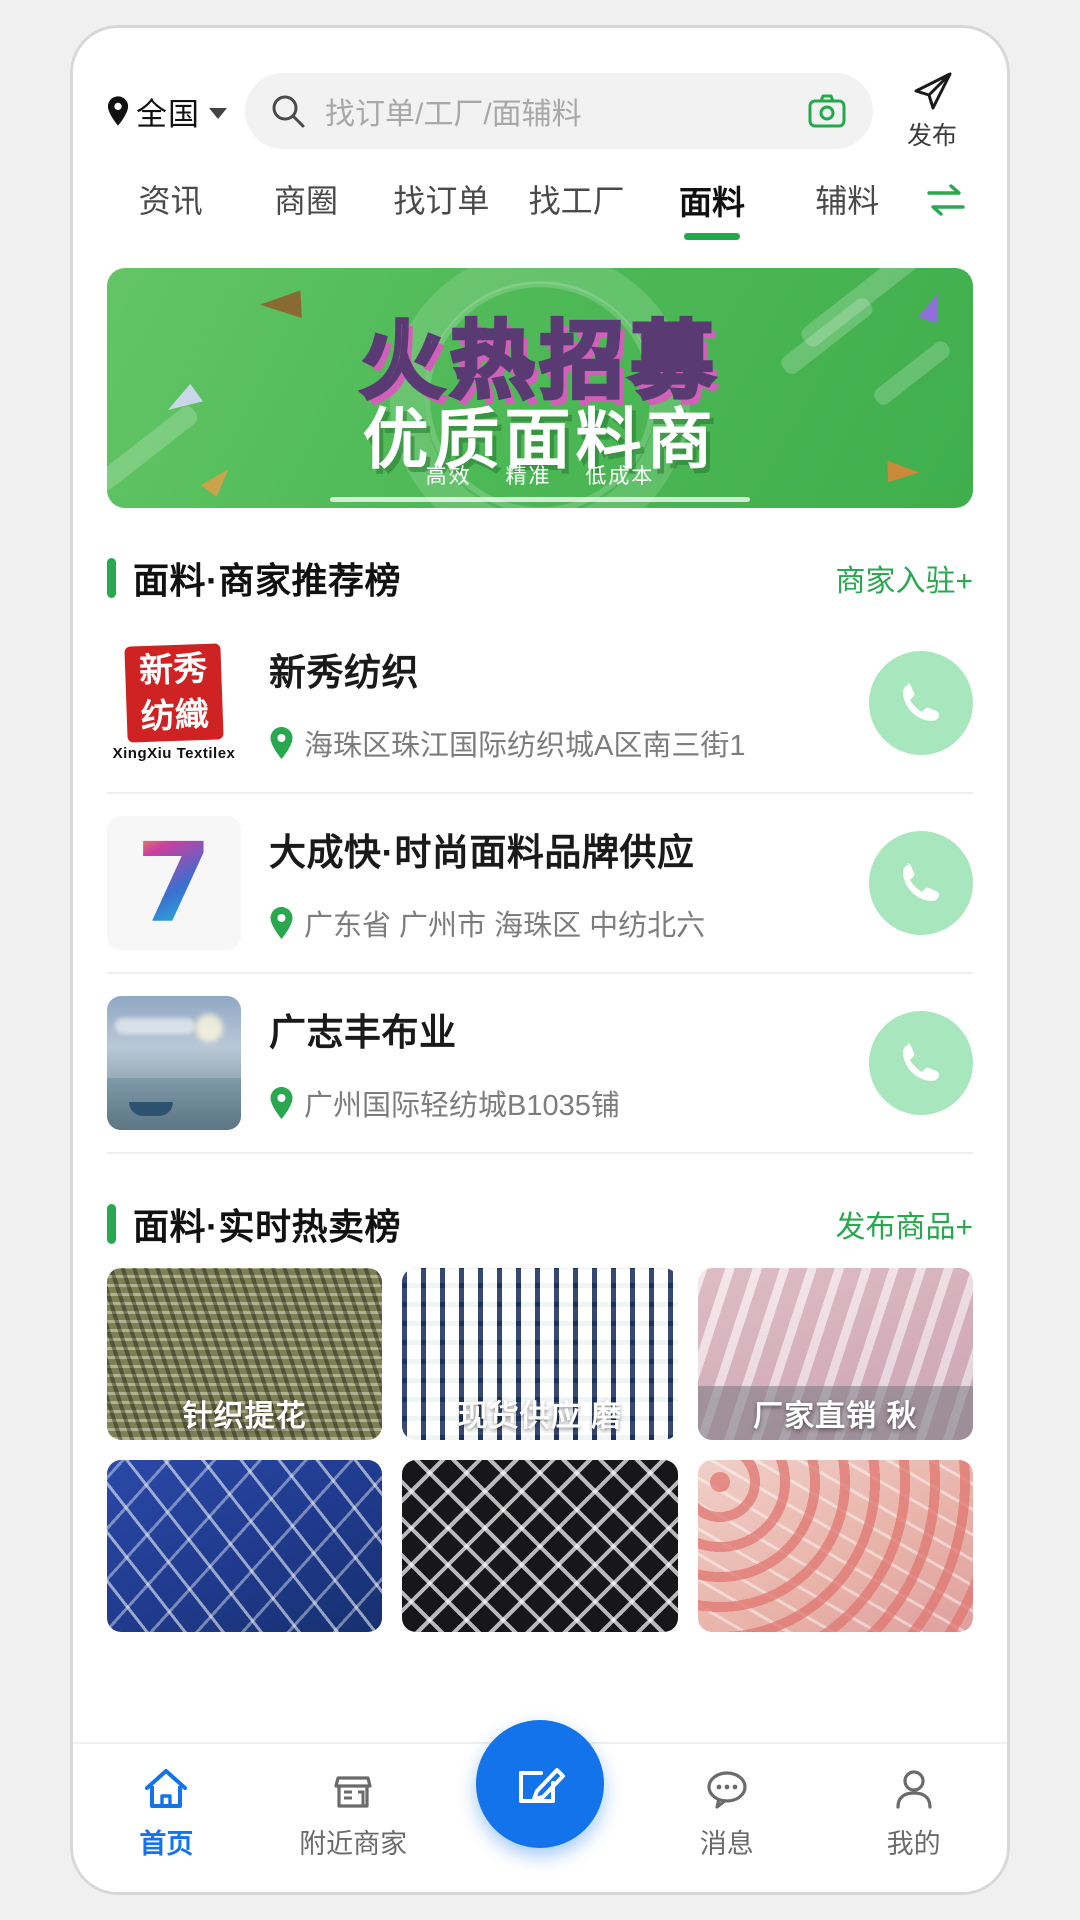  I want to click on chevron-down-icon, so click(218, 113).